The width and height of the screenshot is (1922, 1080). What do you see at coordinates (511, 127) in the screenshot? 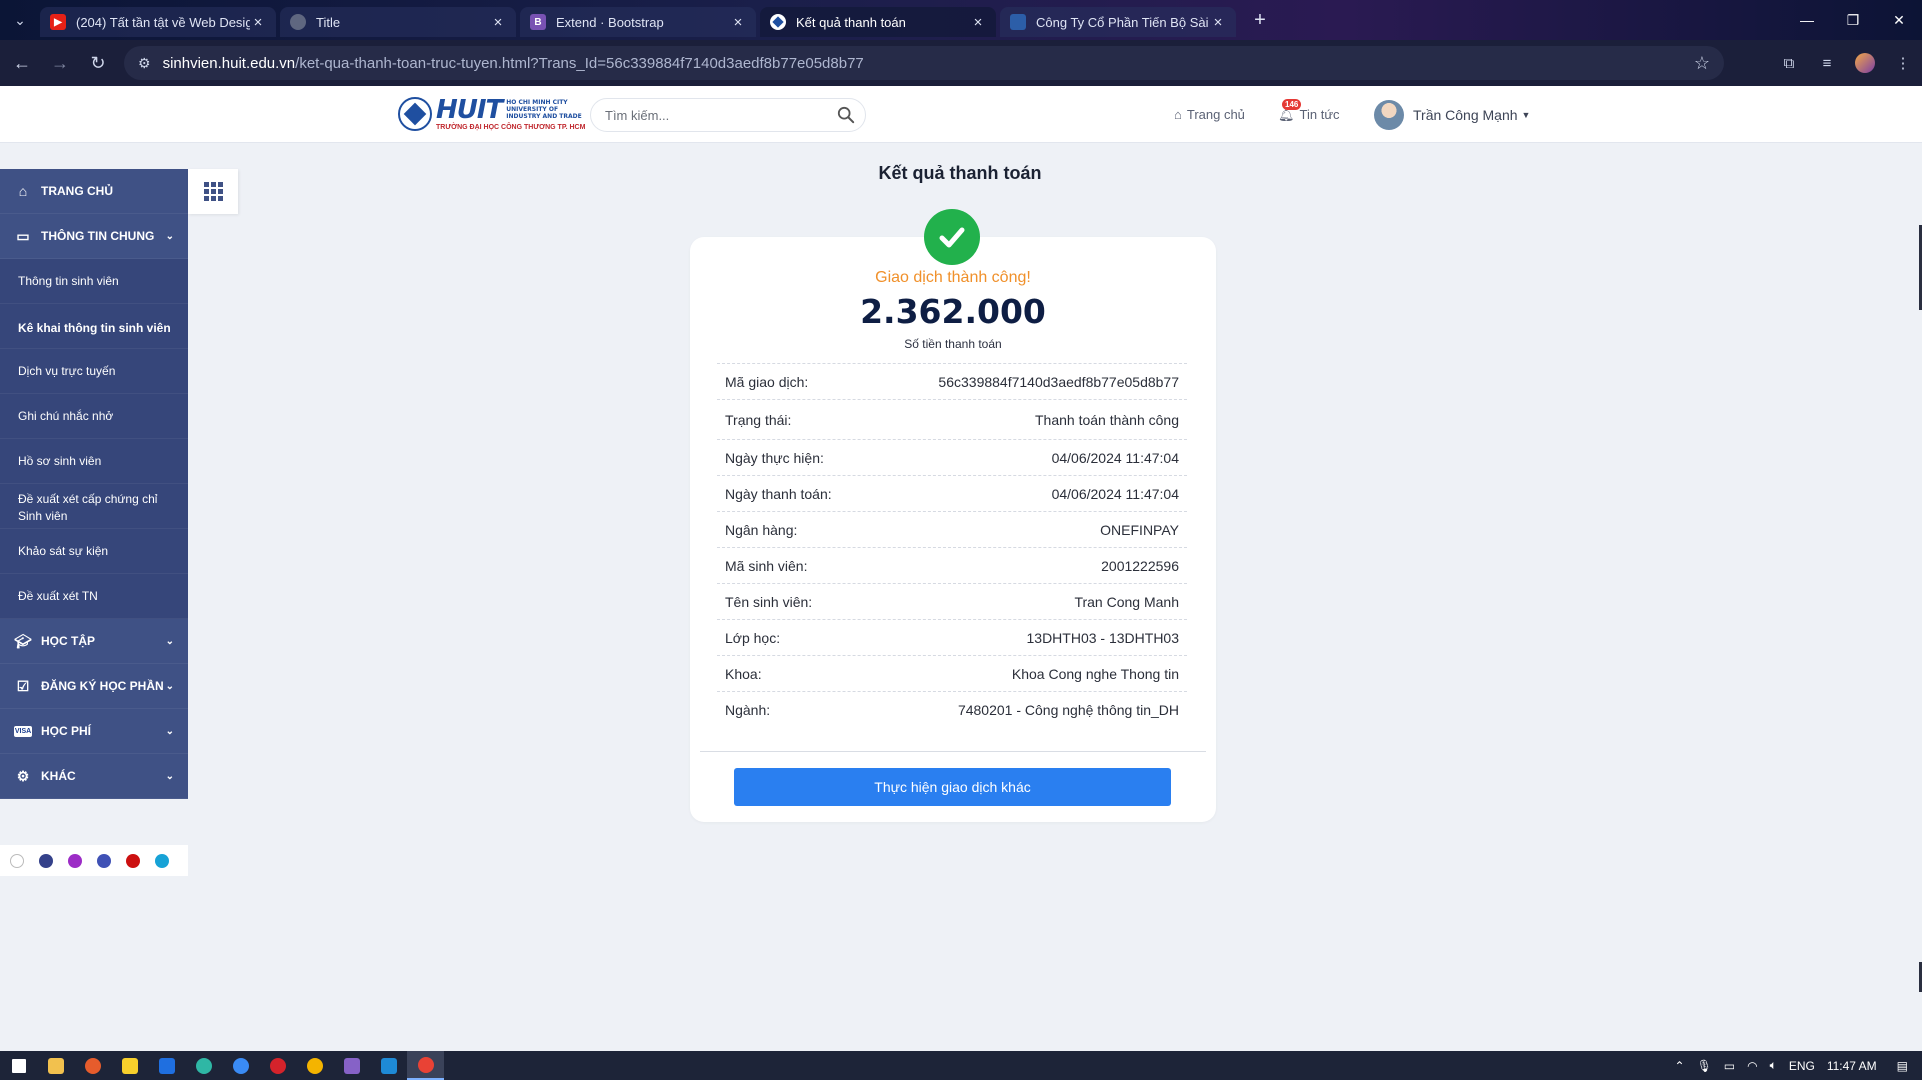
I see `logo-subtitle: TRƯỜNG ĐẠI HỌC CÔNG THƯƠNG TP. HCM` at bounding box center [511, 127].